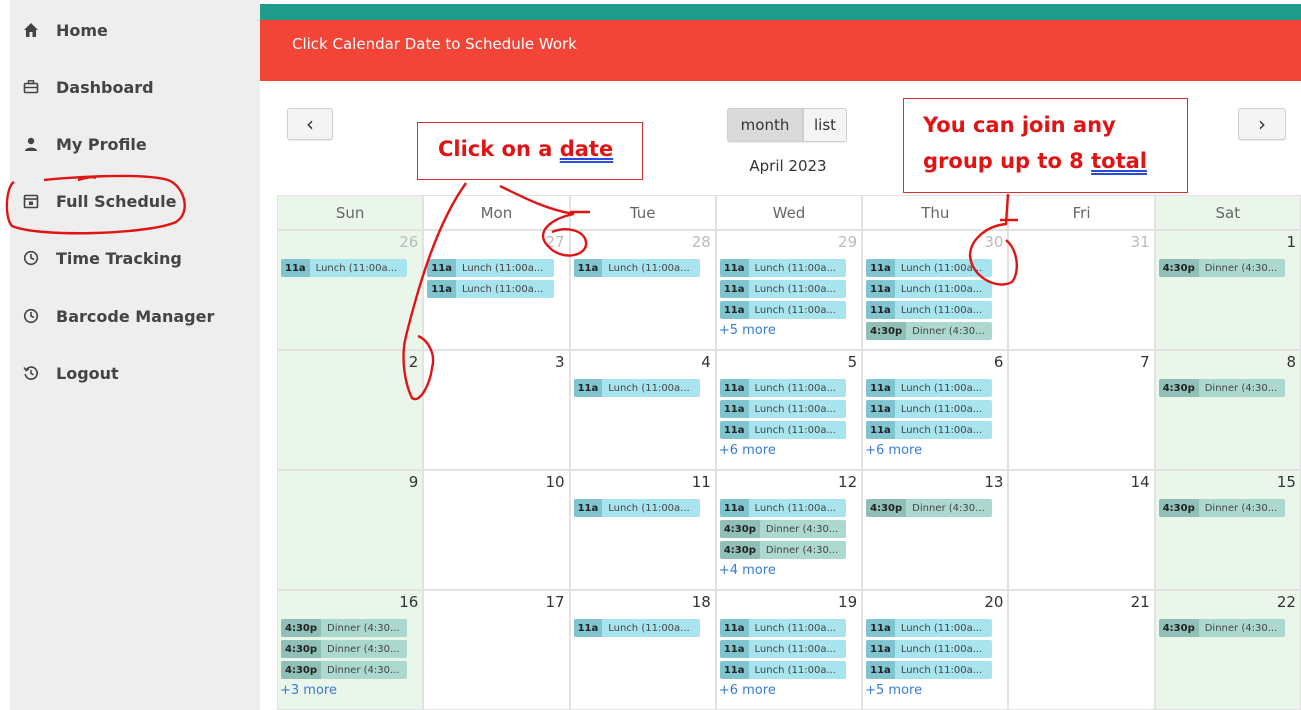  Describe the element at coordinates (414, 482) in the screenshot. I see `day-number: 9` at that location.